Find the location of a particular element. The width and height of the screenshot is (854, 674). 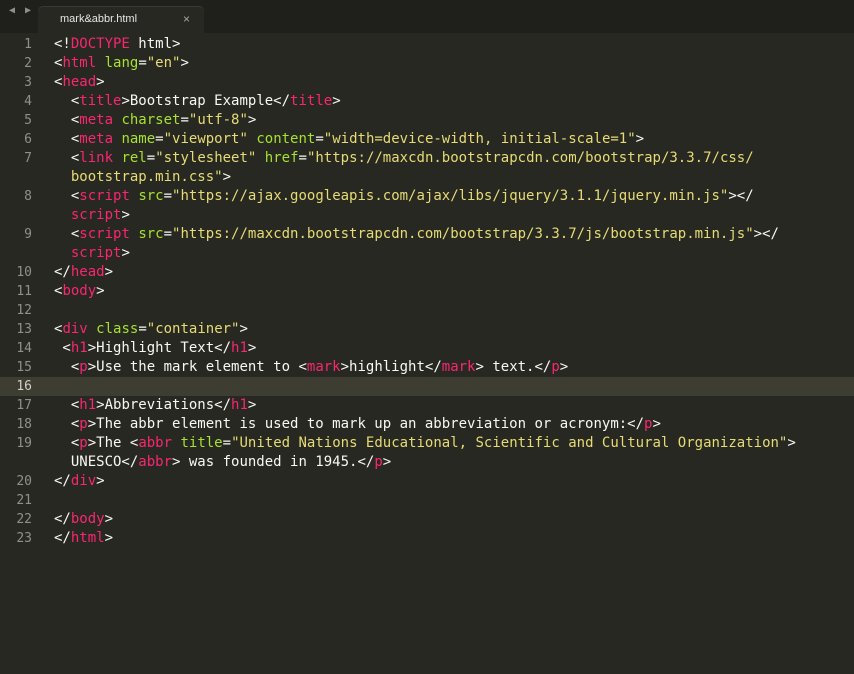

code-line: </body> is located at coordinates (83, 519).